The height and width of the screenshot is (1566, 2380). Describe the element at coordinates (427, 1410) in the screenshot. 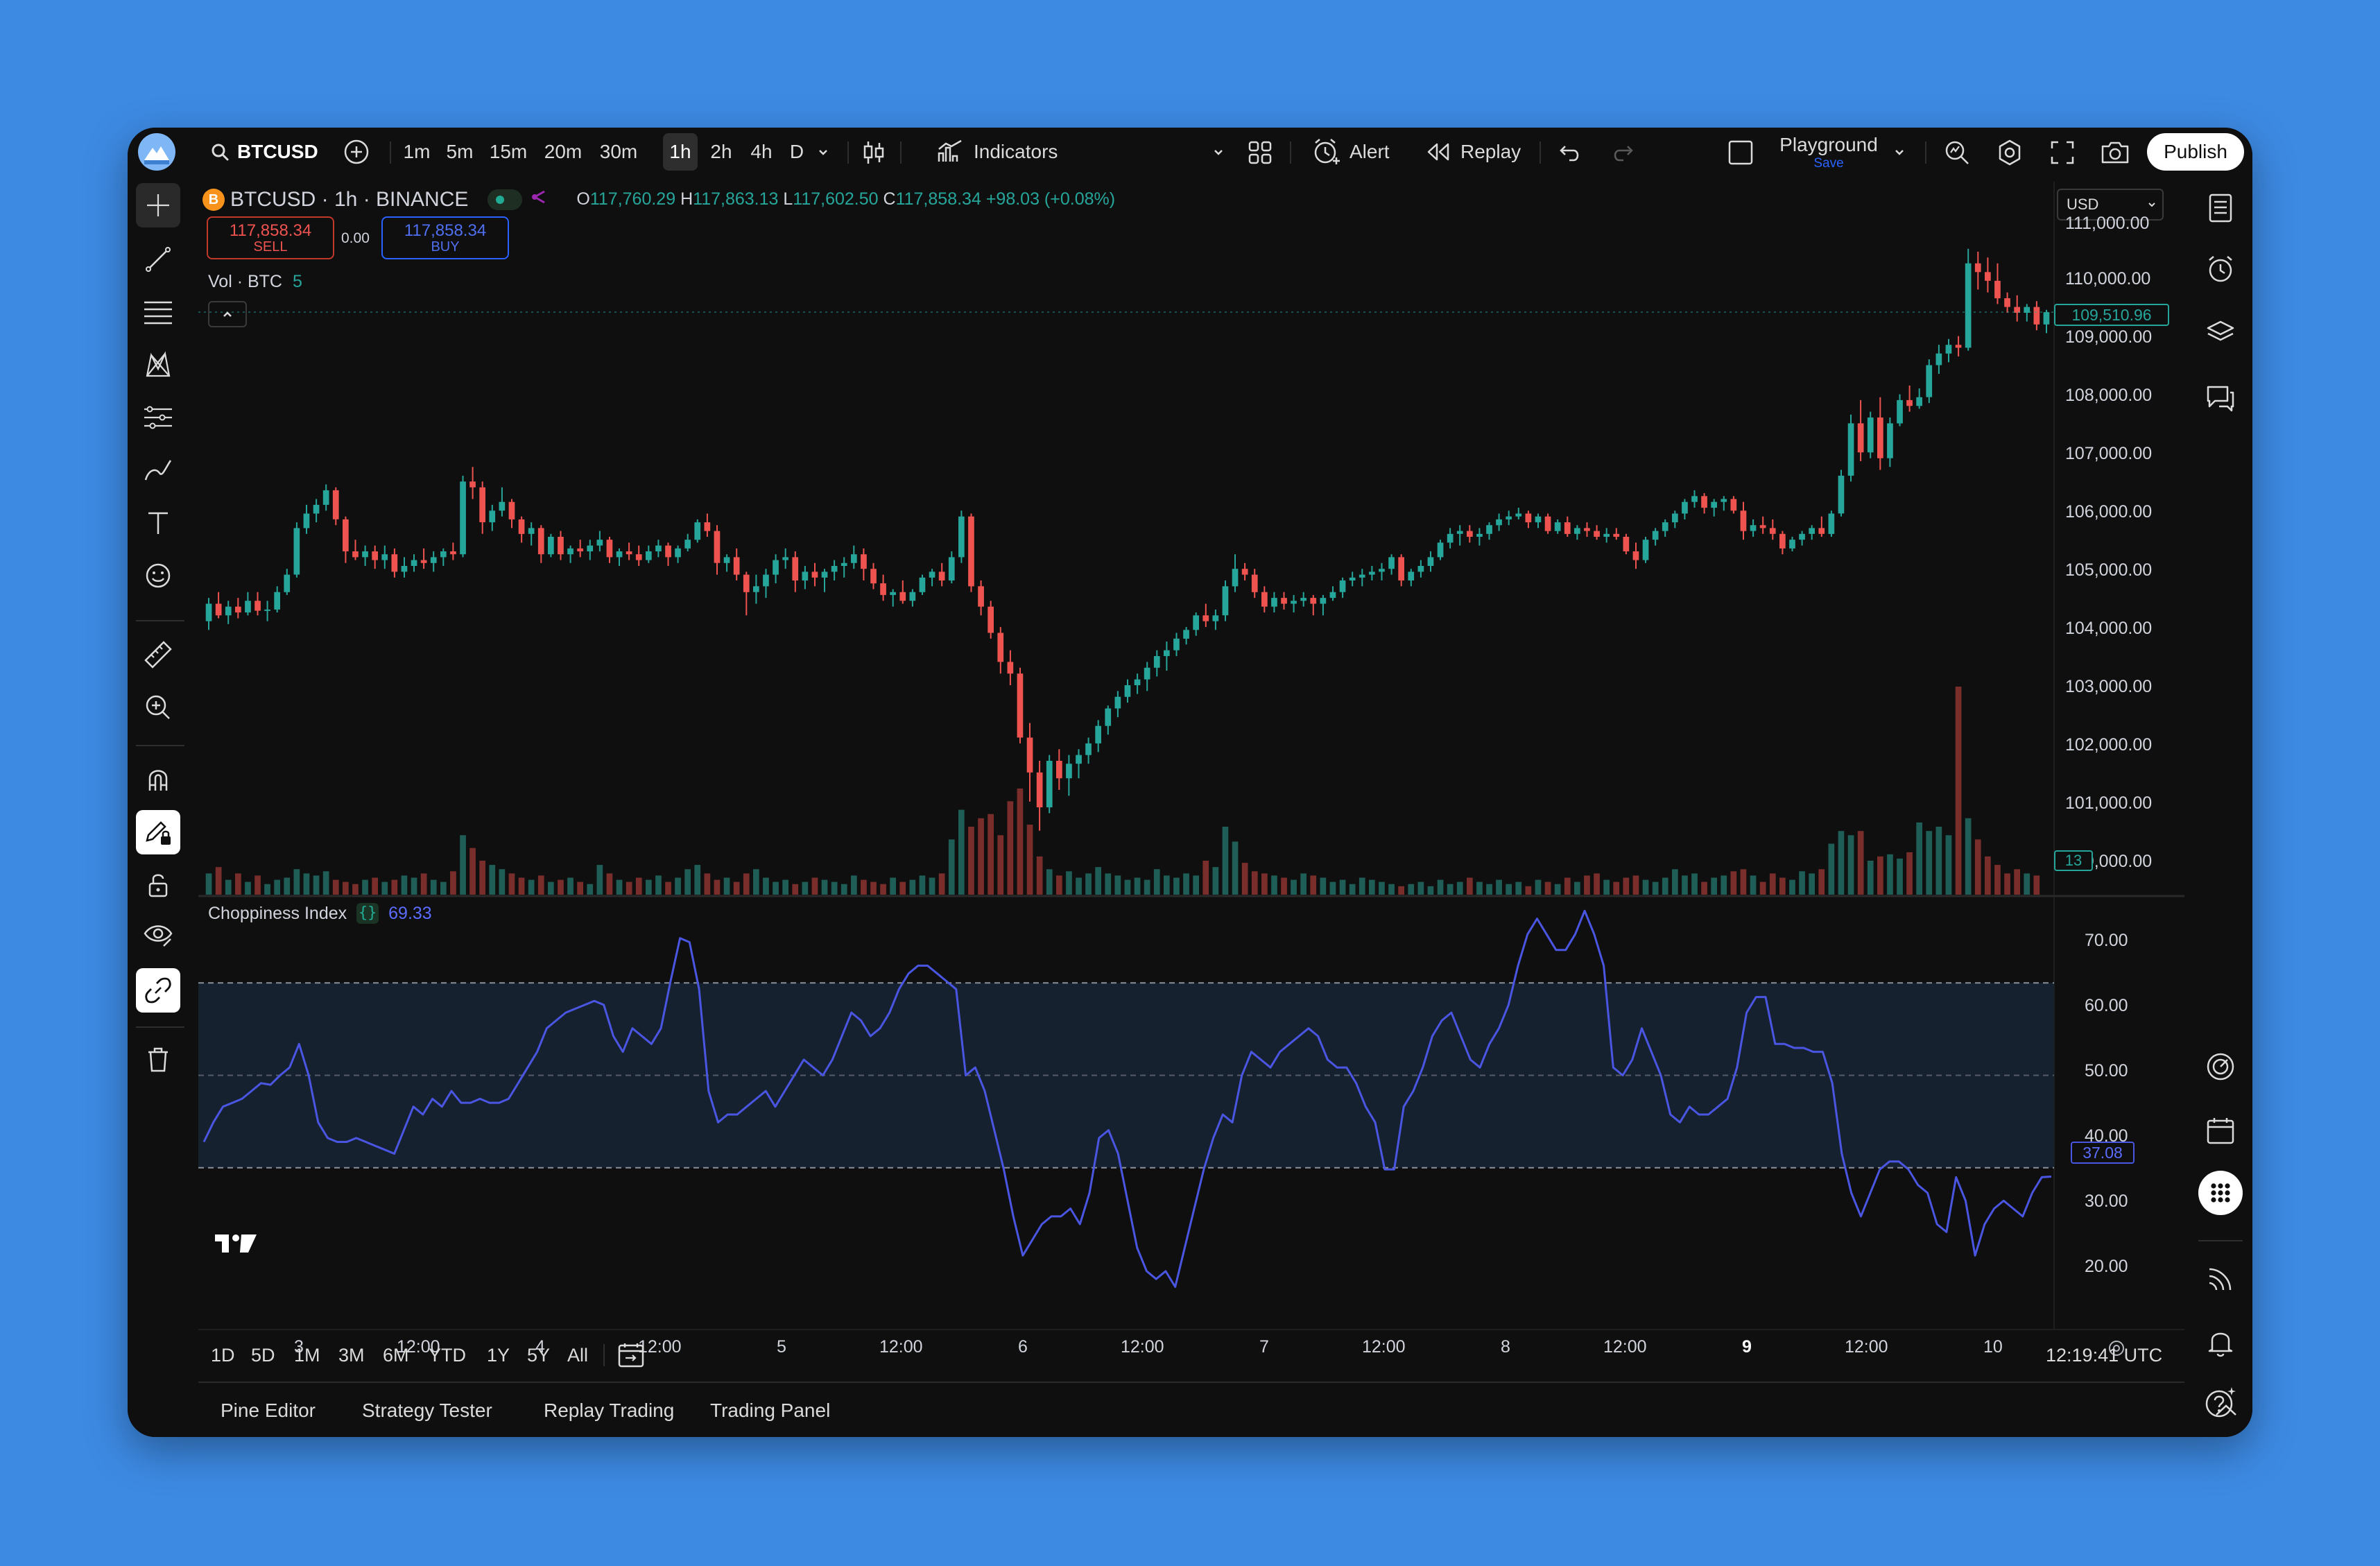

I see `tab-strategy-tester: Strategy Tester` at that location.